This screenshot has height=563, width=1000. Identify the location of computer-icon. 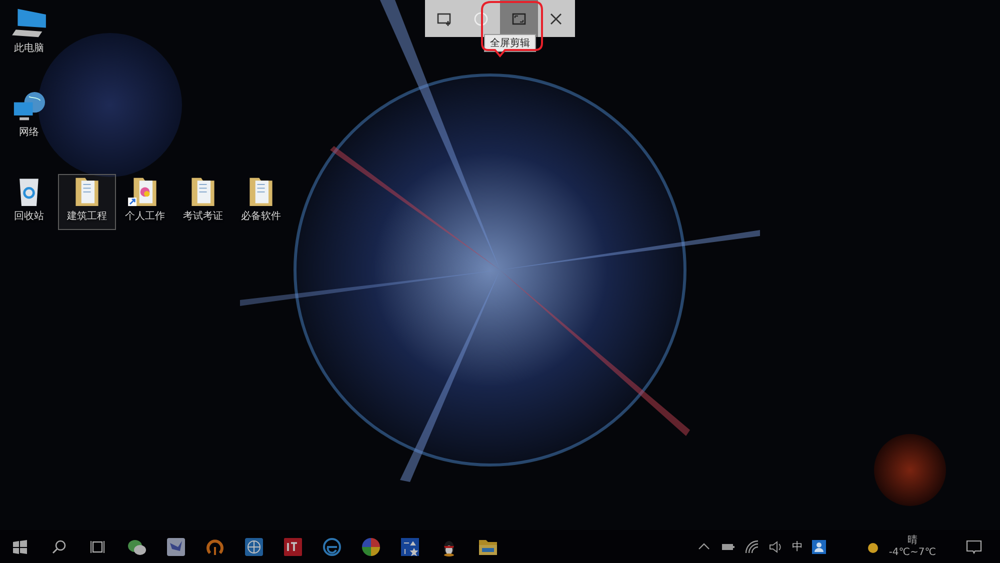
(29, 23).